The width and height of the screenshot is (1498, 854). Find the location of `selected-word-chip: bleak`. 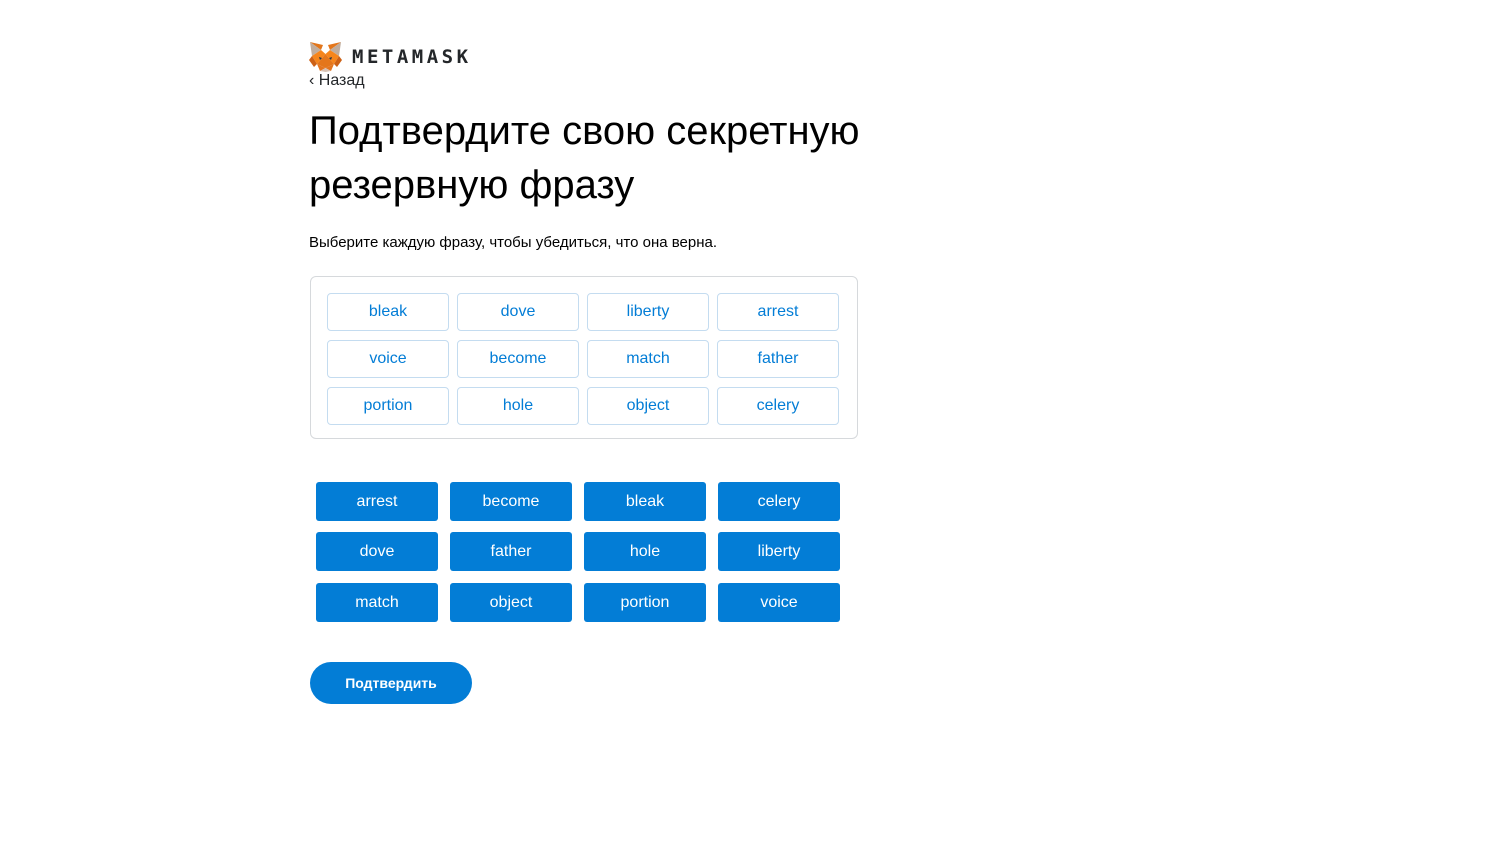

selected-word-chip: bleak is located at coordinates (388, 312).